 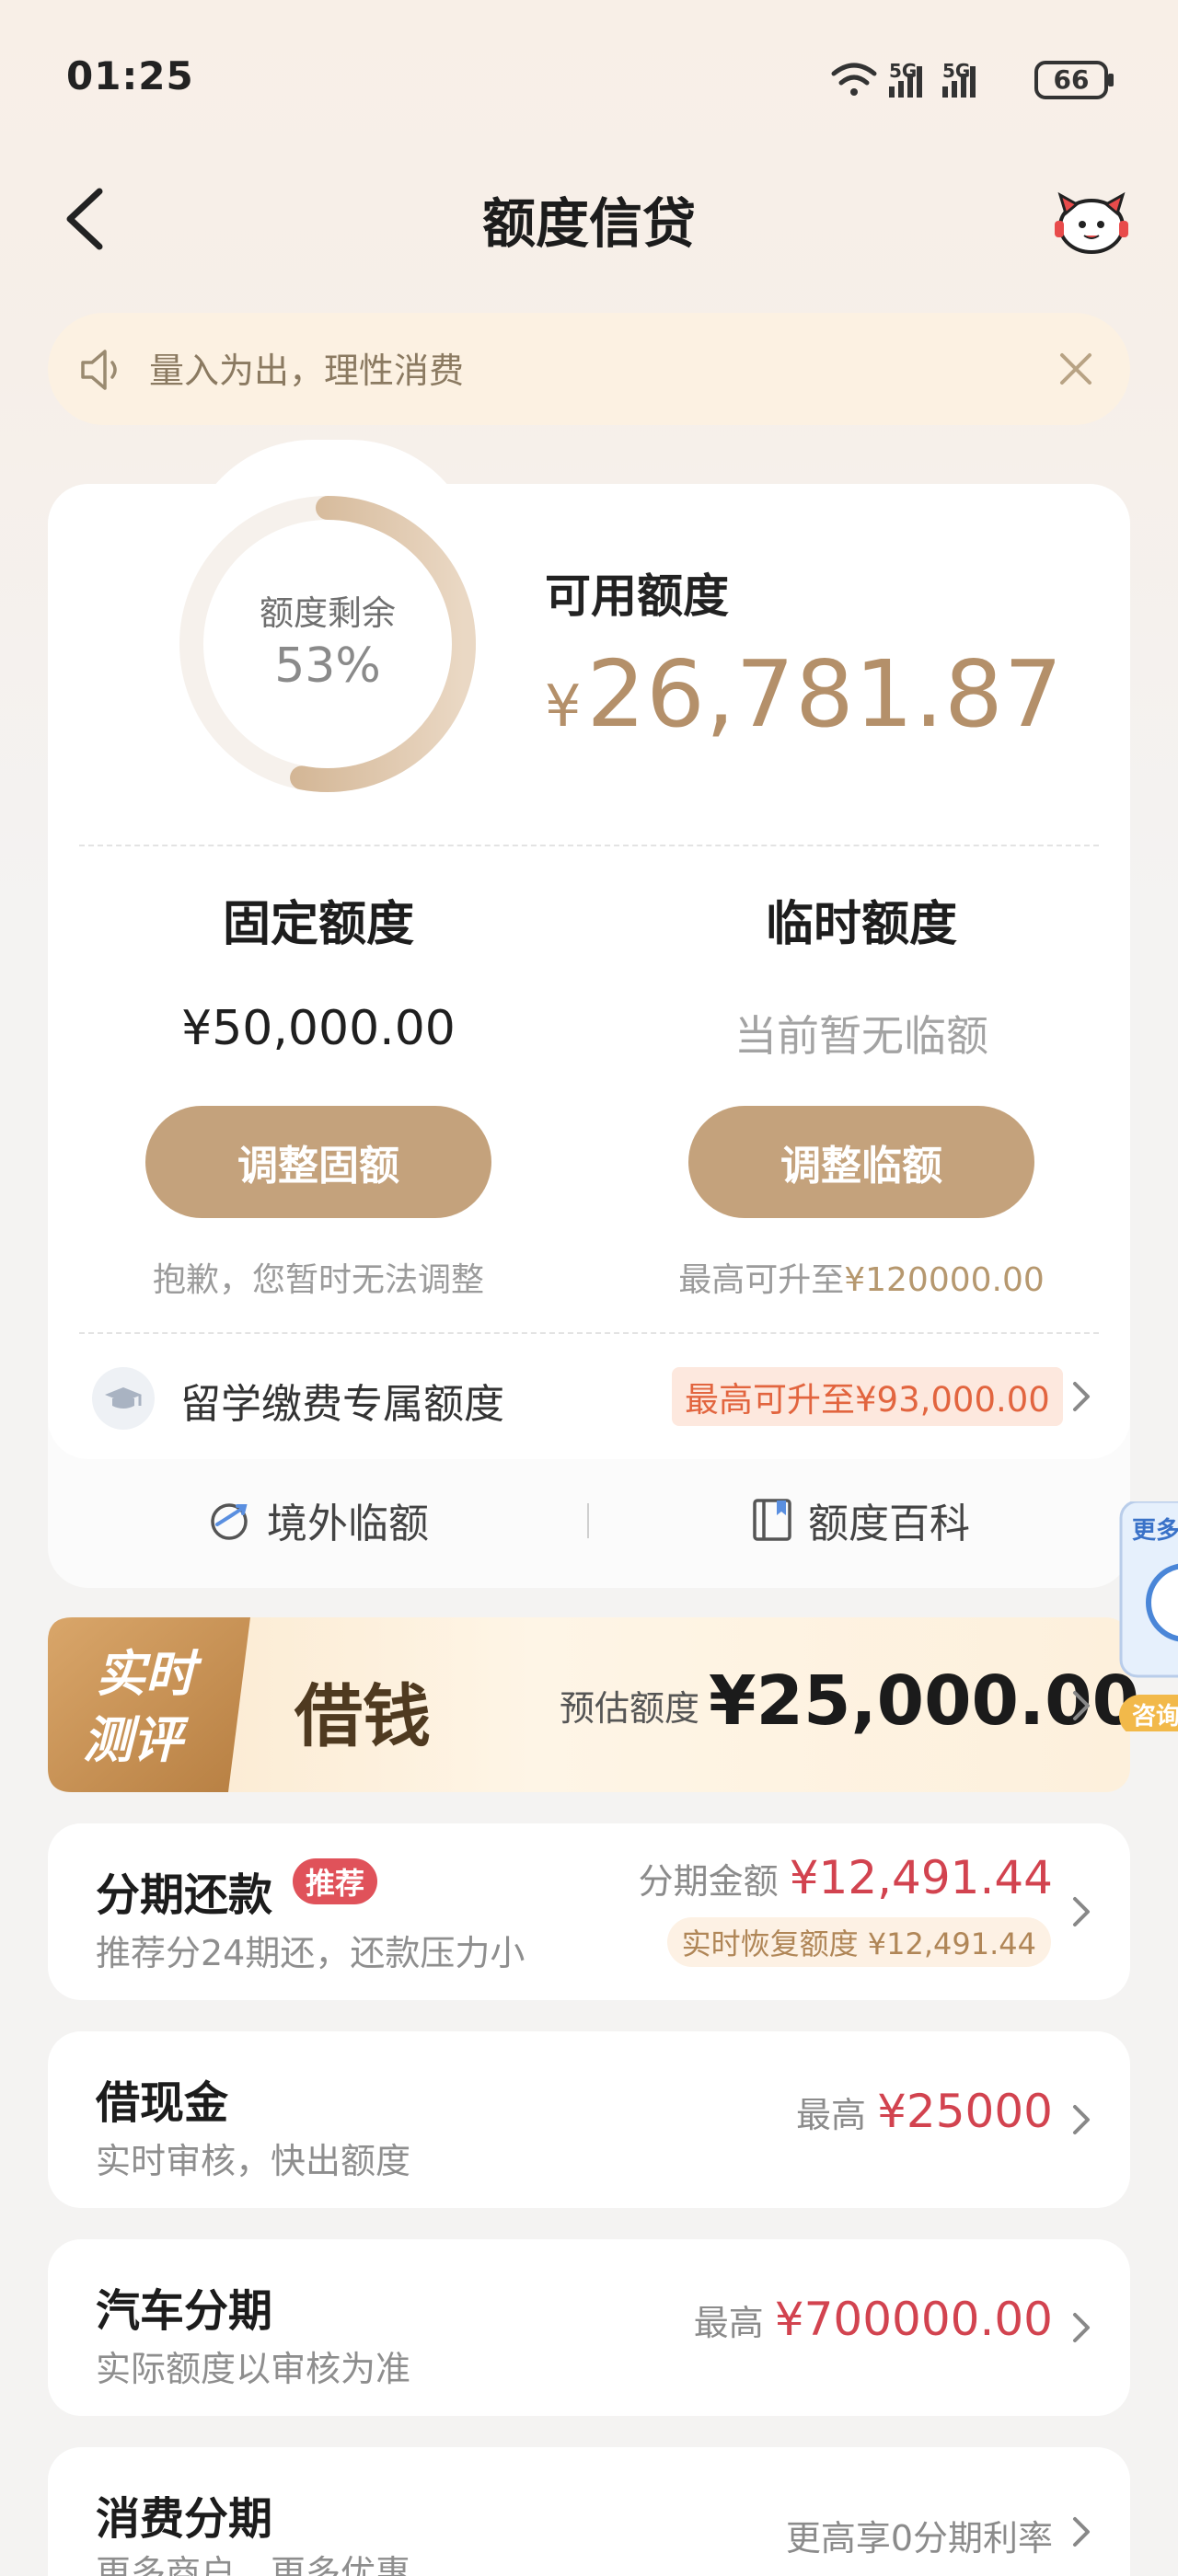 What do you see at coordinates (184, 2519) in the screenshot?
I see `product-title: 消费分期` at bounding box center [184, 2519].